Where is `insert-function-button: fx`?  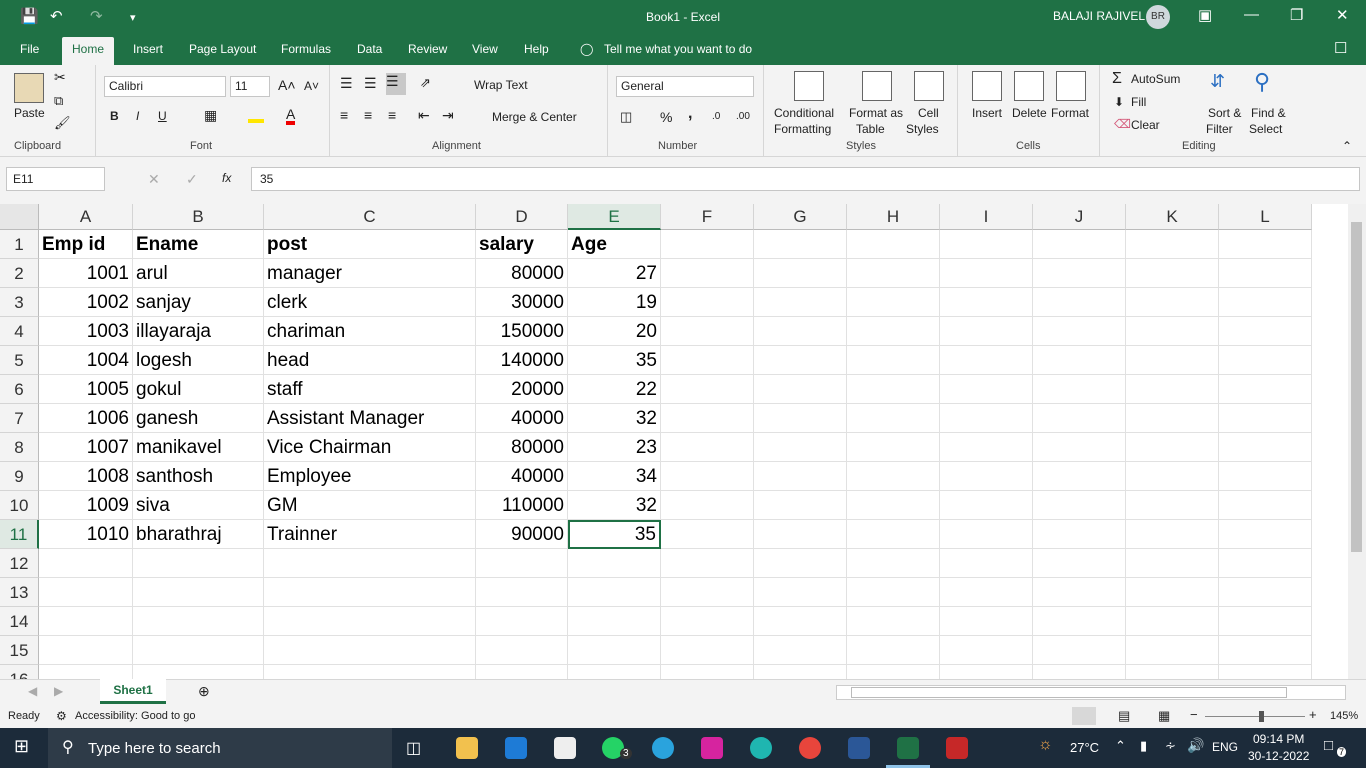
insert-function-button: fx is located at coordinates (226, 178).